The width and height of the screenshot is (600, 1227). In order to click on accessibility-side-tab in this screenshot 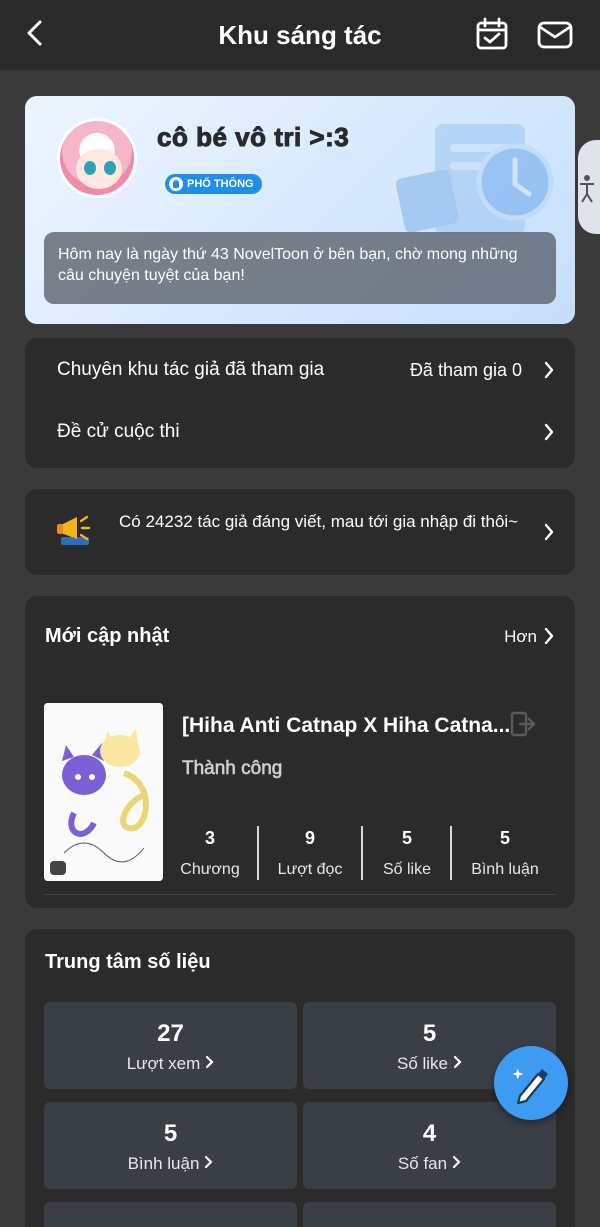, I will do `click(589, 187)`.